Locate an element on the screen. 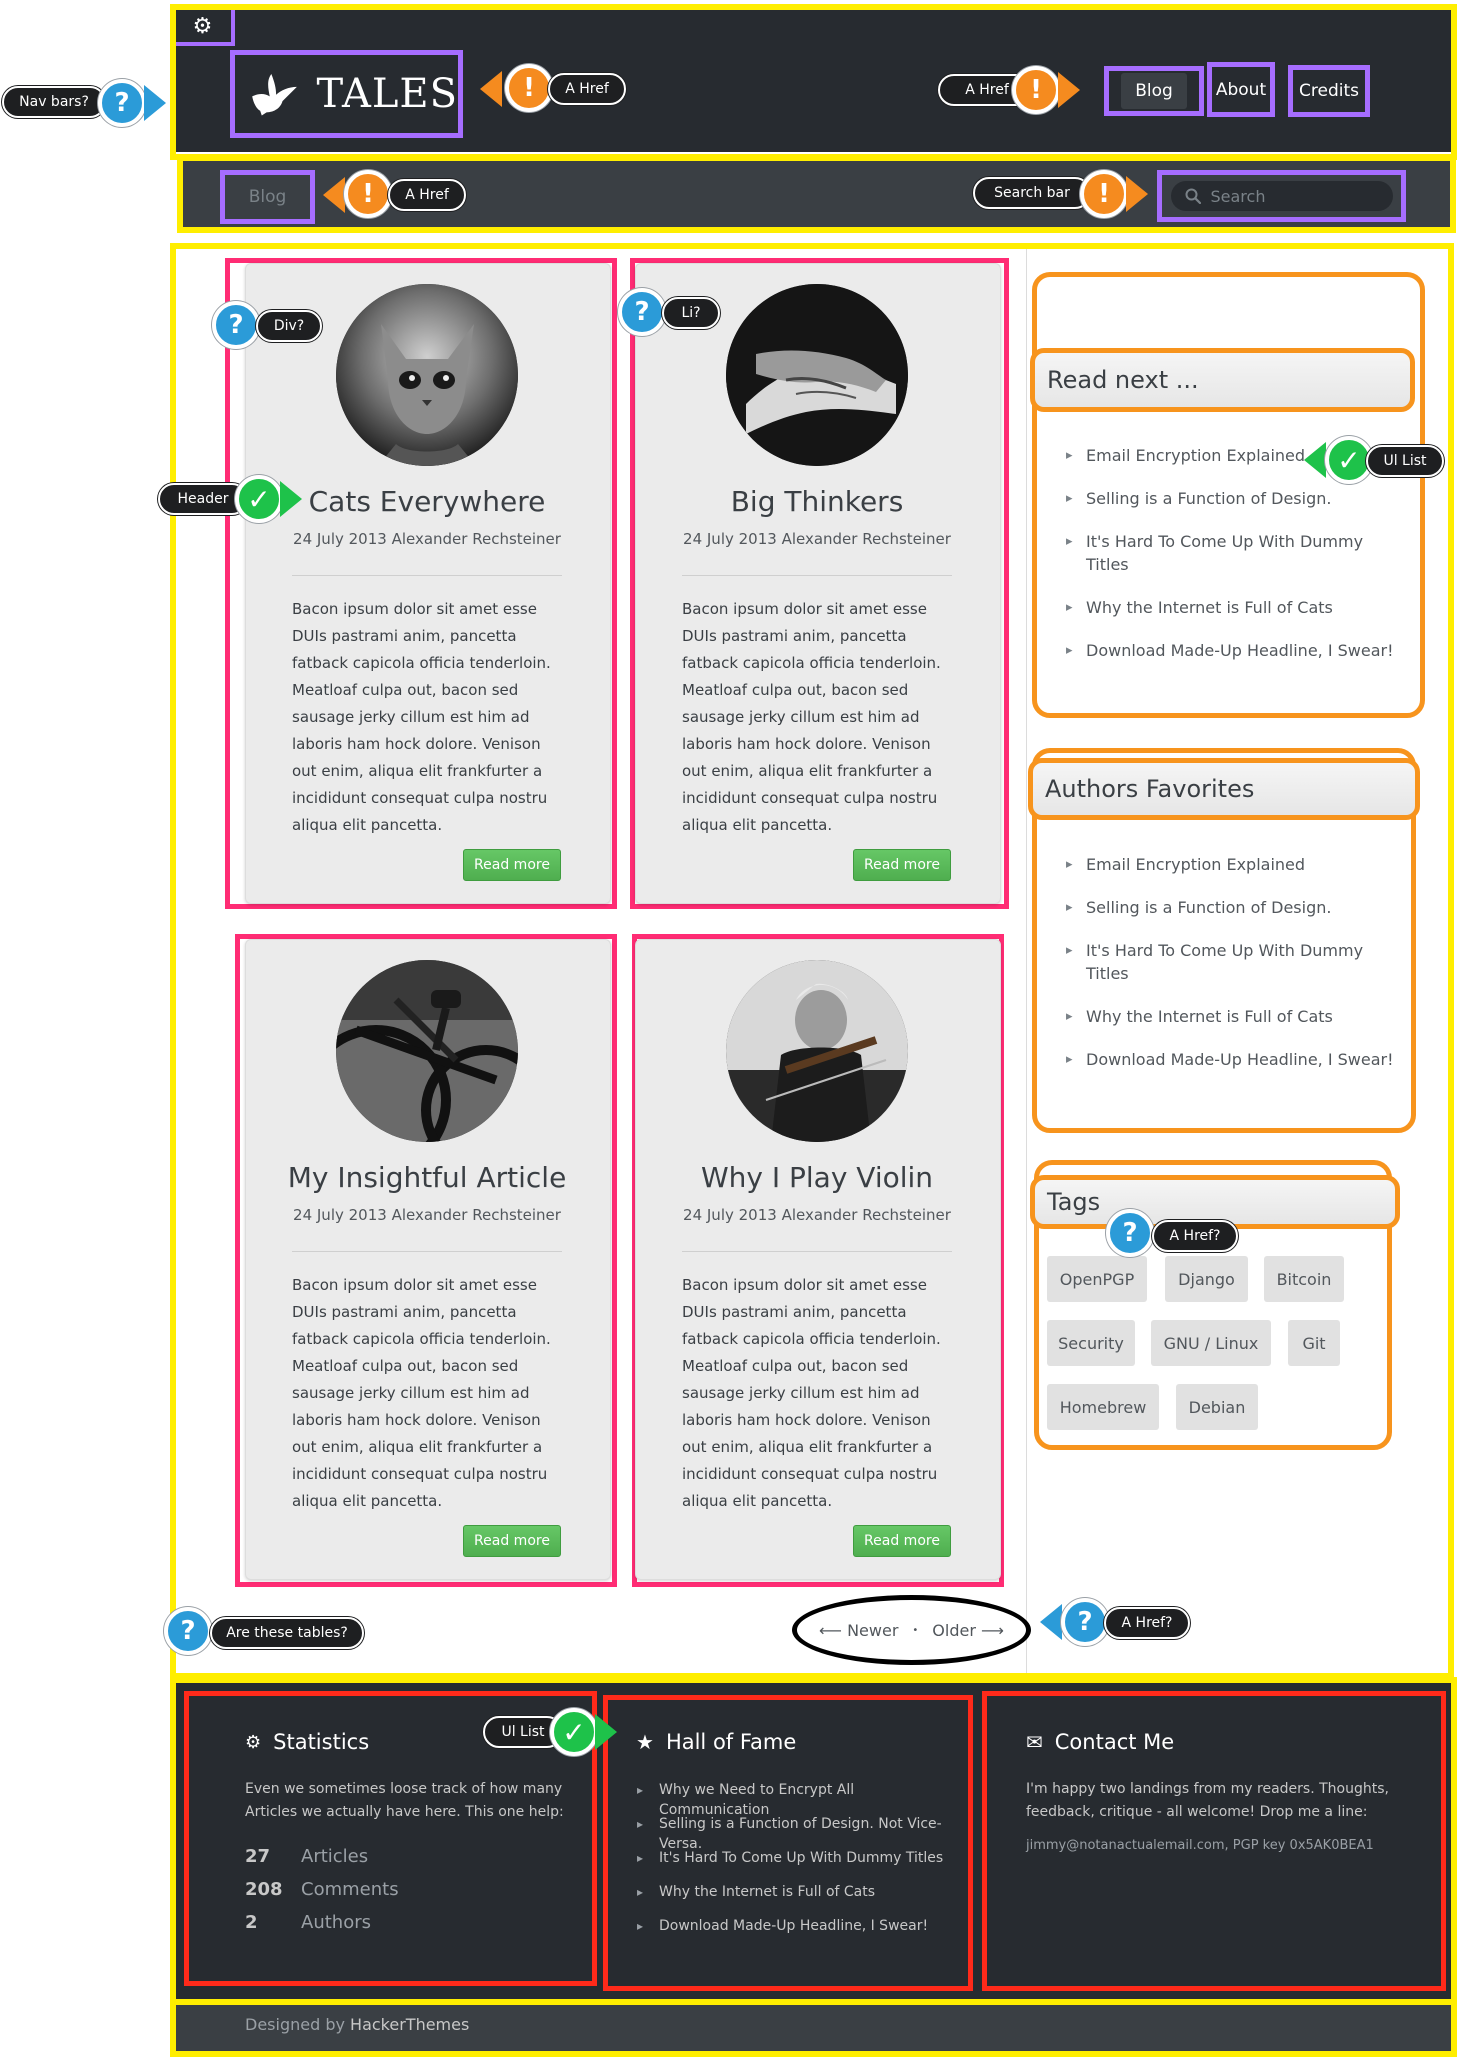  annotation-ul-list: Ul List is located at coordinates (1405, 461).